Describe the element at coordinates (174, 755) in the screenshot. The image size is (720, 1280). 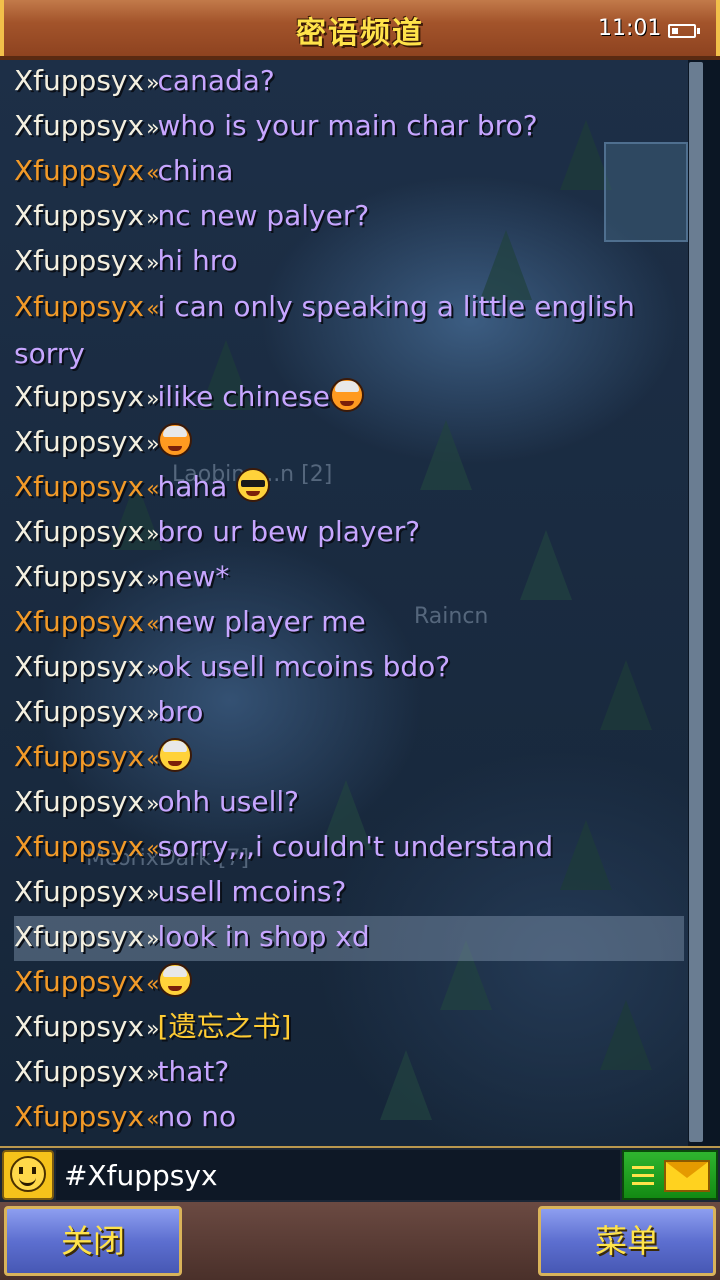
I see `worried-emoji-icon` at that location.